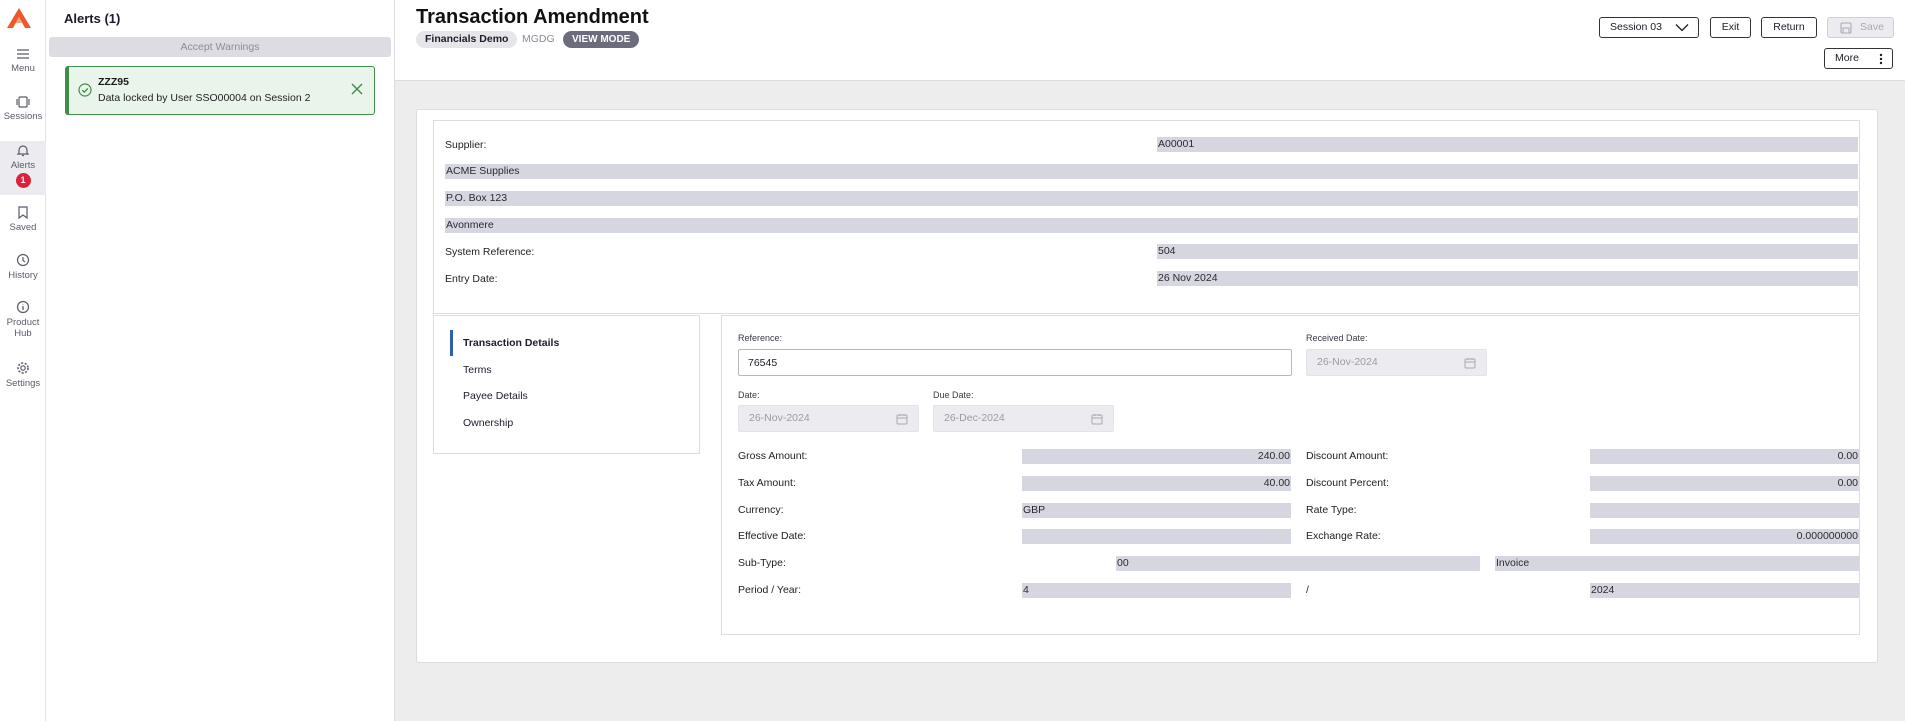  I want to click on discount-amount-label: Discount Amount:, so click(1347, 456).